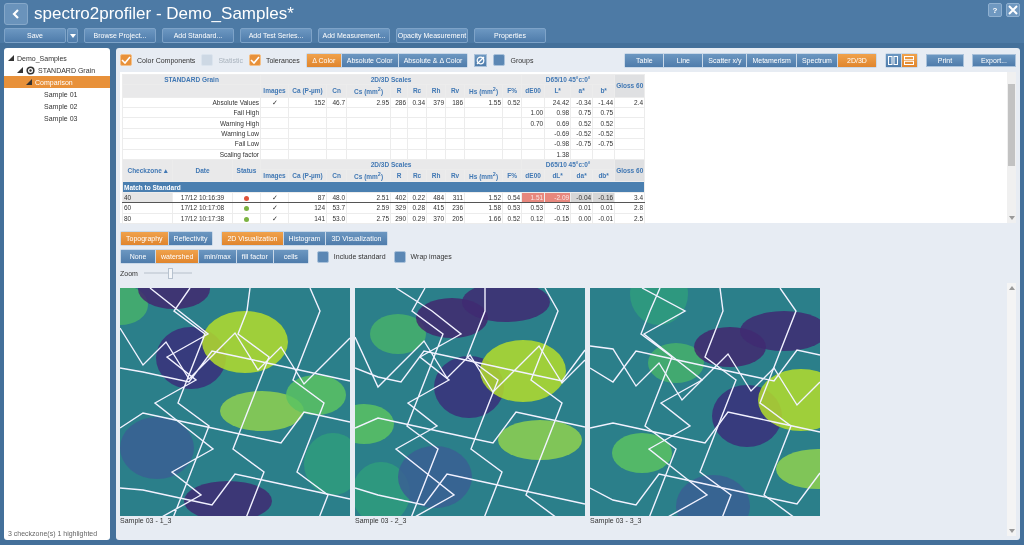 The image size is (1024, 545). Describe the element at coordinates (171, 273) in the screenshot. I see `slider-thumb` at that location.